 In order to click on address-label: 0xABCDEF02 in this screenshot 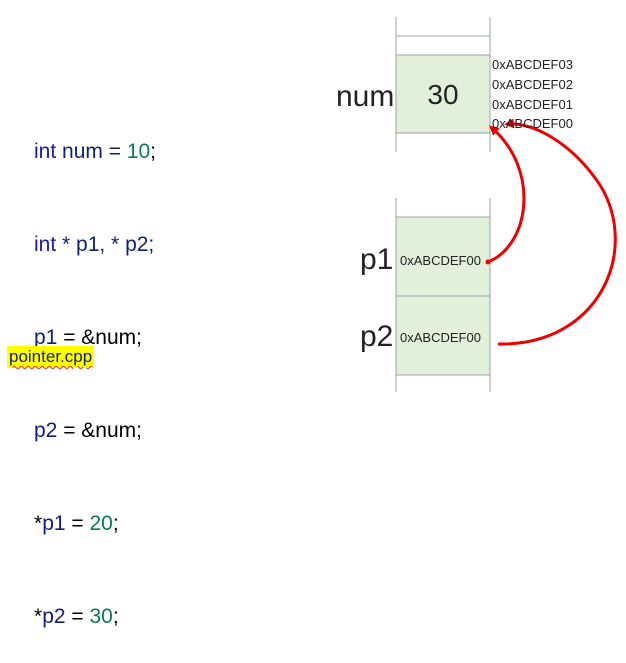, I will do `click(532, 84)`.